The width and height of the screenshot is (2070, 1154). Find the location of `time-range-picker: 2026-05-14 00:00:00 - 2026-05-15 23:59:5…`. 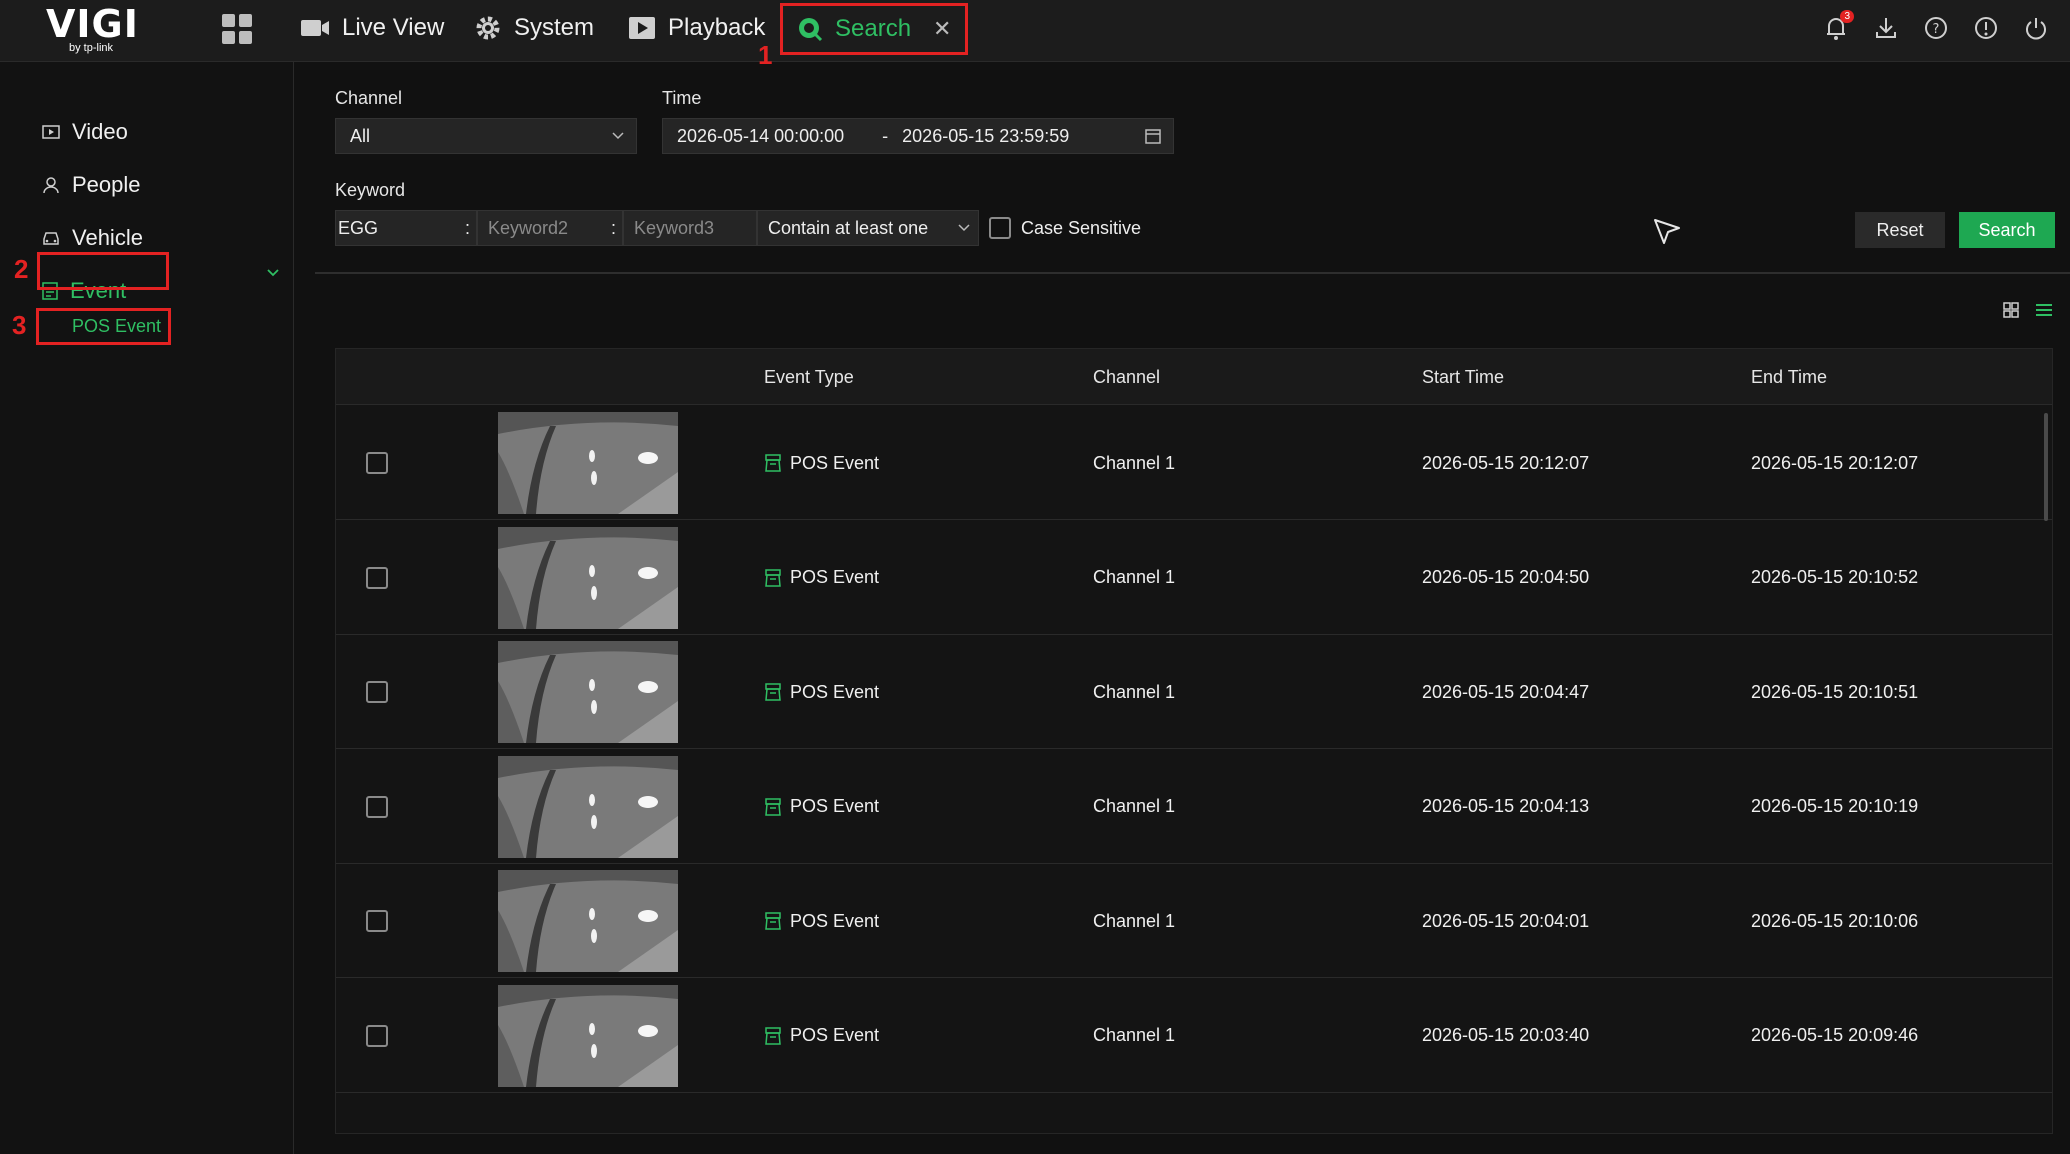

time-range-picker: 2026-05-14 00:00:00 - 2026-05-15 23:59:5… is located at coordinates (918, 136).